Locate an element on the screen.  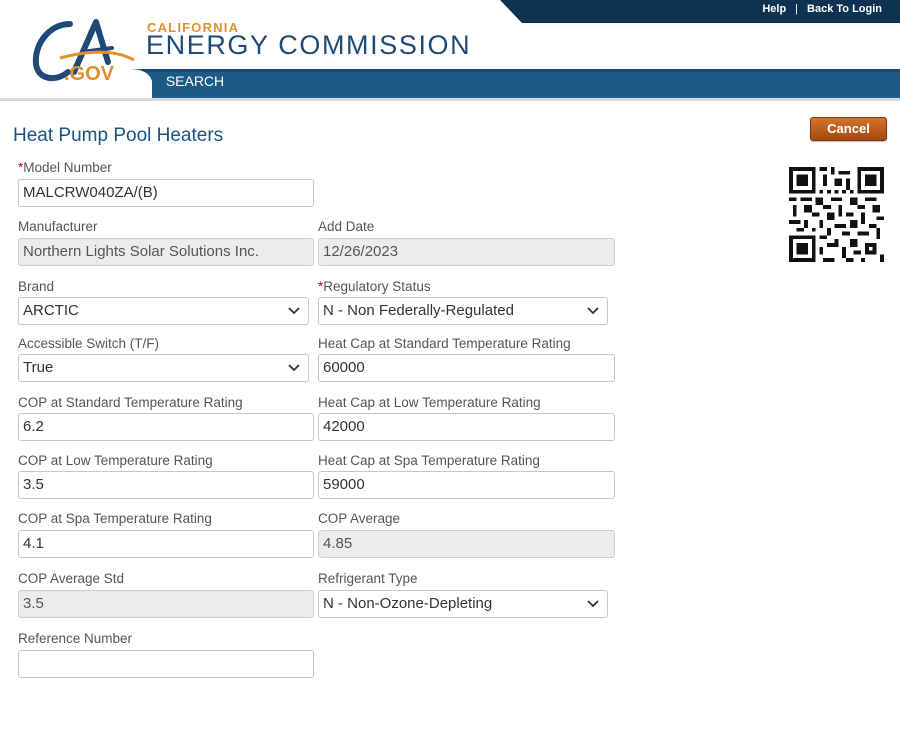
cop-average-std-label: COP Average Std is located at coordinates (71, 578).